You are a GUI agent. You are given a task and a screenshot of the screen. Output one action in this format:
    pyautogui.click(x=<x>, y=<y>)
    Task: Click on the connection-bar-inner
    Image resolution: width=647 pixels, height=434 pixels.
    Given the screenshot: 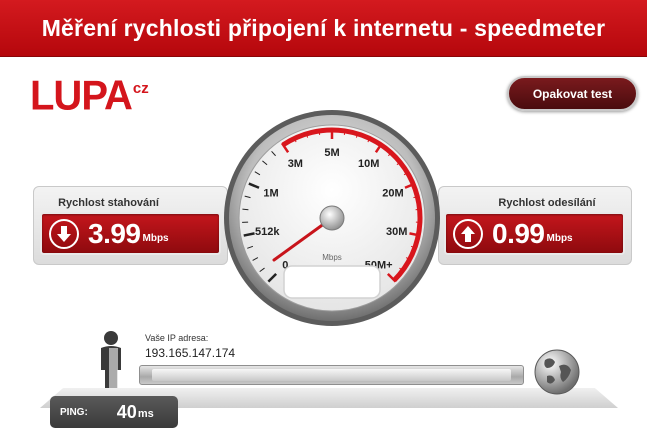 What is the action you would take?
    pyautogui.click(x=331, y=375)
    